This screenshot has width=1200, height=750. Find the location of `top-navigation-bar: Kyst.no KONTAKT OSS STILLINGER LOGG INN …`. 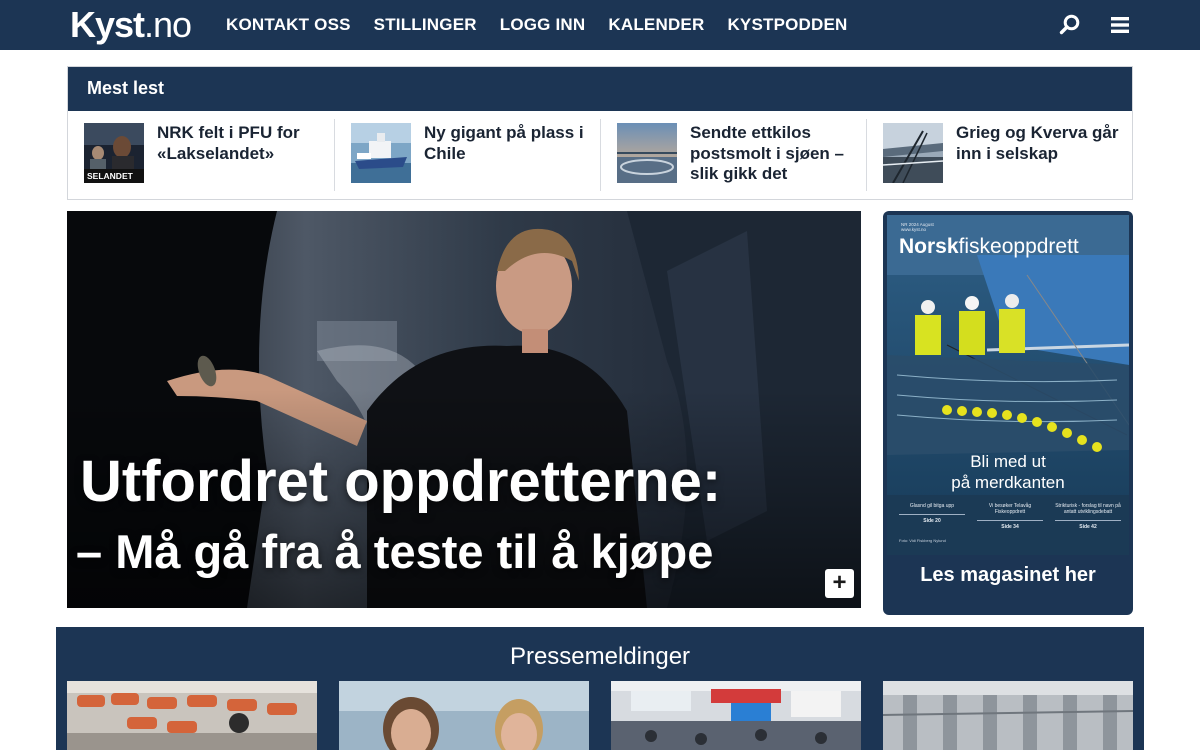

top-navigation-bar: Kyst.no KONTAKT OSS STILLINGER LOGG INN … is located at coordinates (600, 25).